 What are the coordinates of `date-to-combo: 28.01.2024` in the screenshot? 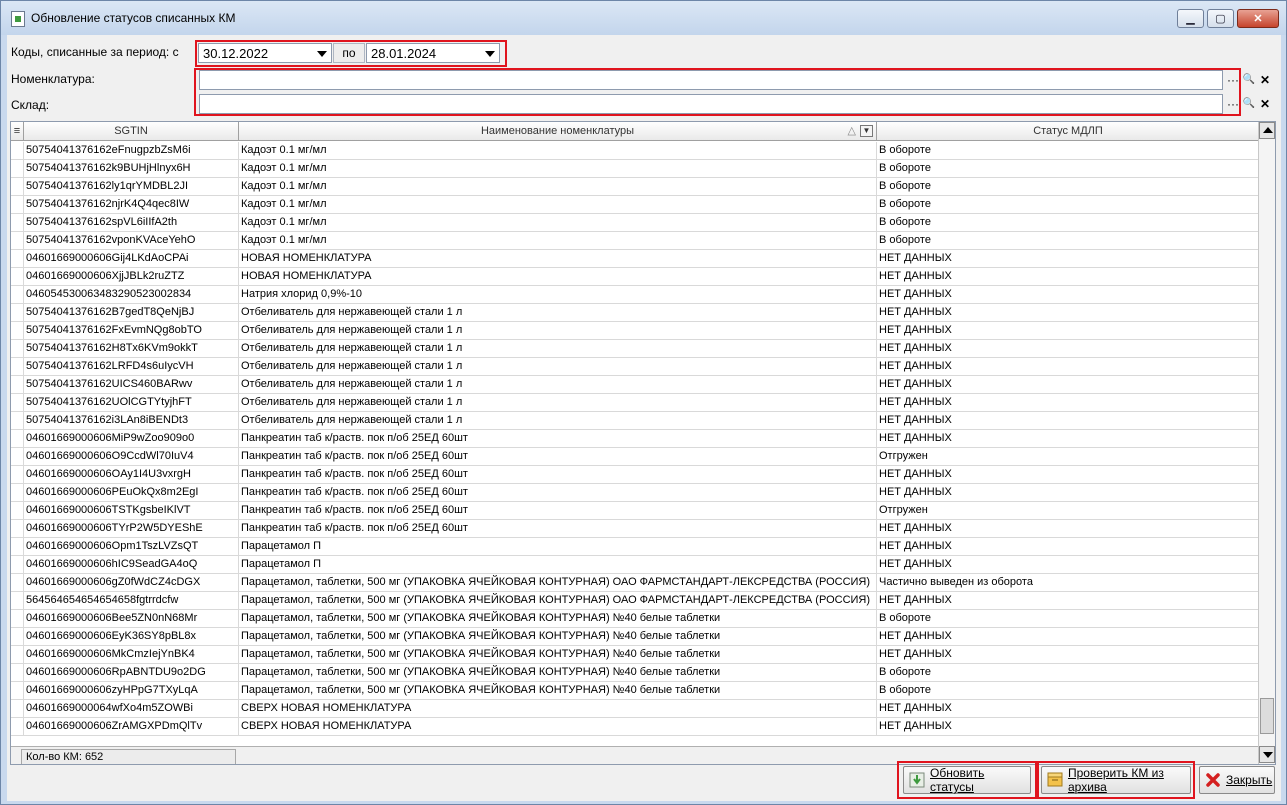 It's located at (433, 53).